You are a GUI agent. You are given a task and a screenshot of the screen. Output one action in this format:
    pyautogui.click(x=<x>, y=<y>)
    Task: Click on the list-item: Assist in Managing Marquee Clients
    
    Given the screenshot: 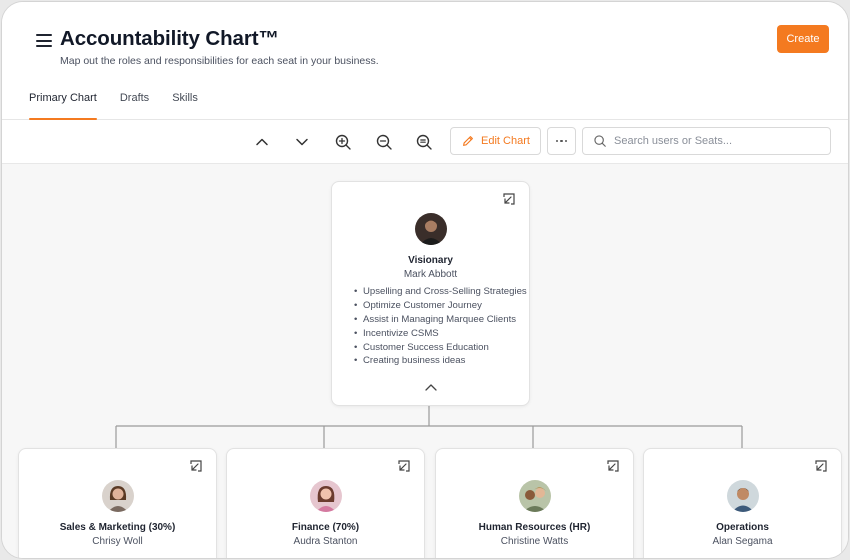 What is the action you would take?
    pyautogui.click(x=440, y=321)
    